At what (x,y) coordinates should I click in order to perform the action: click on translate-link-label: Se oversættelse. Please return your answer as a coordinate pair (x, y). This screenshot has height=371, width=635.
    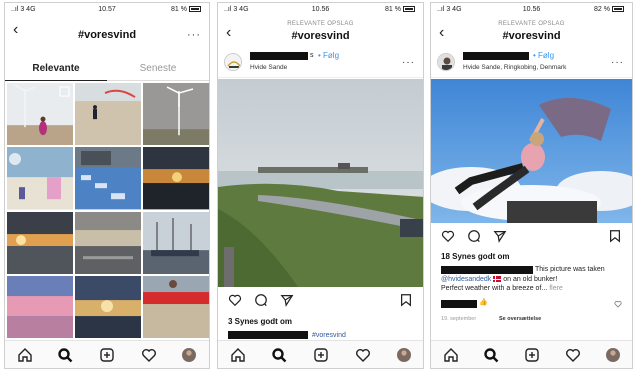
    Looking at the image, I should click on (520, 319).